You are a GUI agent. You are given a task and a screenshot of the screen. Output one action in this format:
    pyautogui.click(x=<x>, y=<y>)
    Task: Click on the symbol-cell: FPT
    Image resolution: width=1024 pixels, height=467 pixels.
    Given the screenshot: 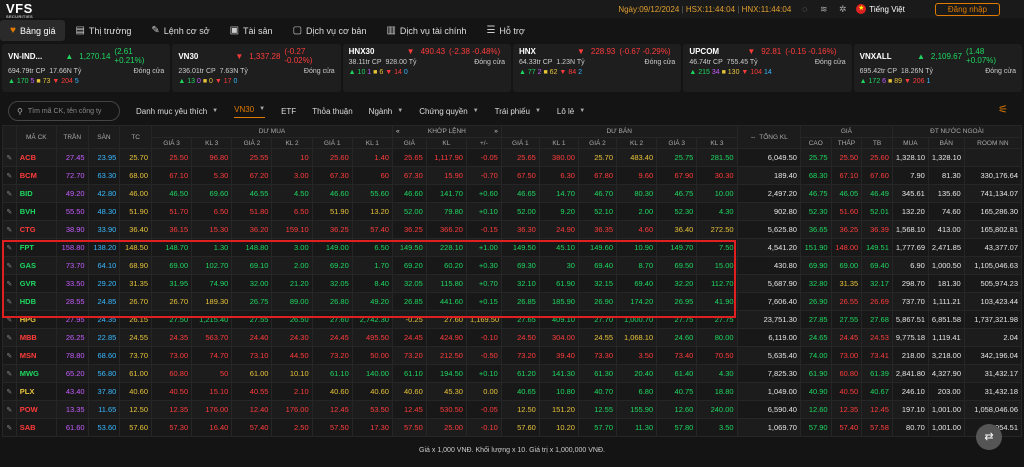 What is the action you would take?
    pyautogui.click(x=36, y=247)
    